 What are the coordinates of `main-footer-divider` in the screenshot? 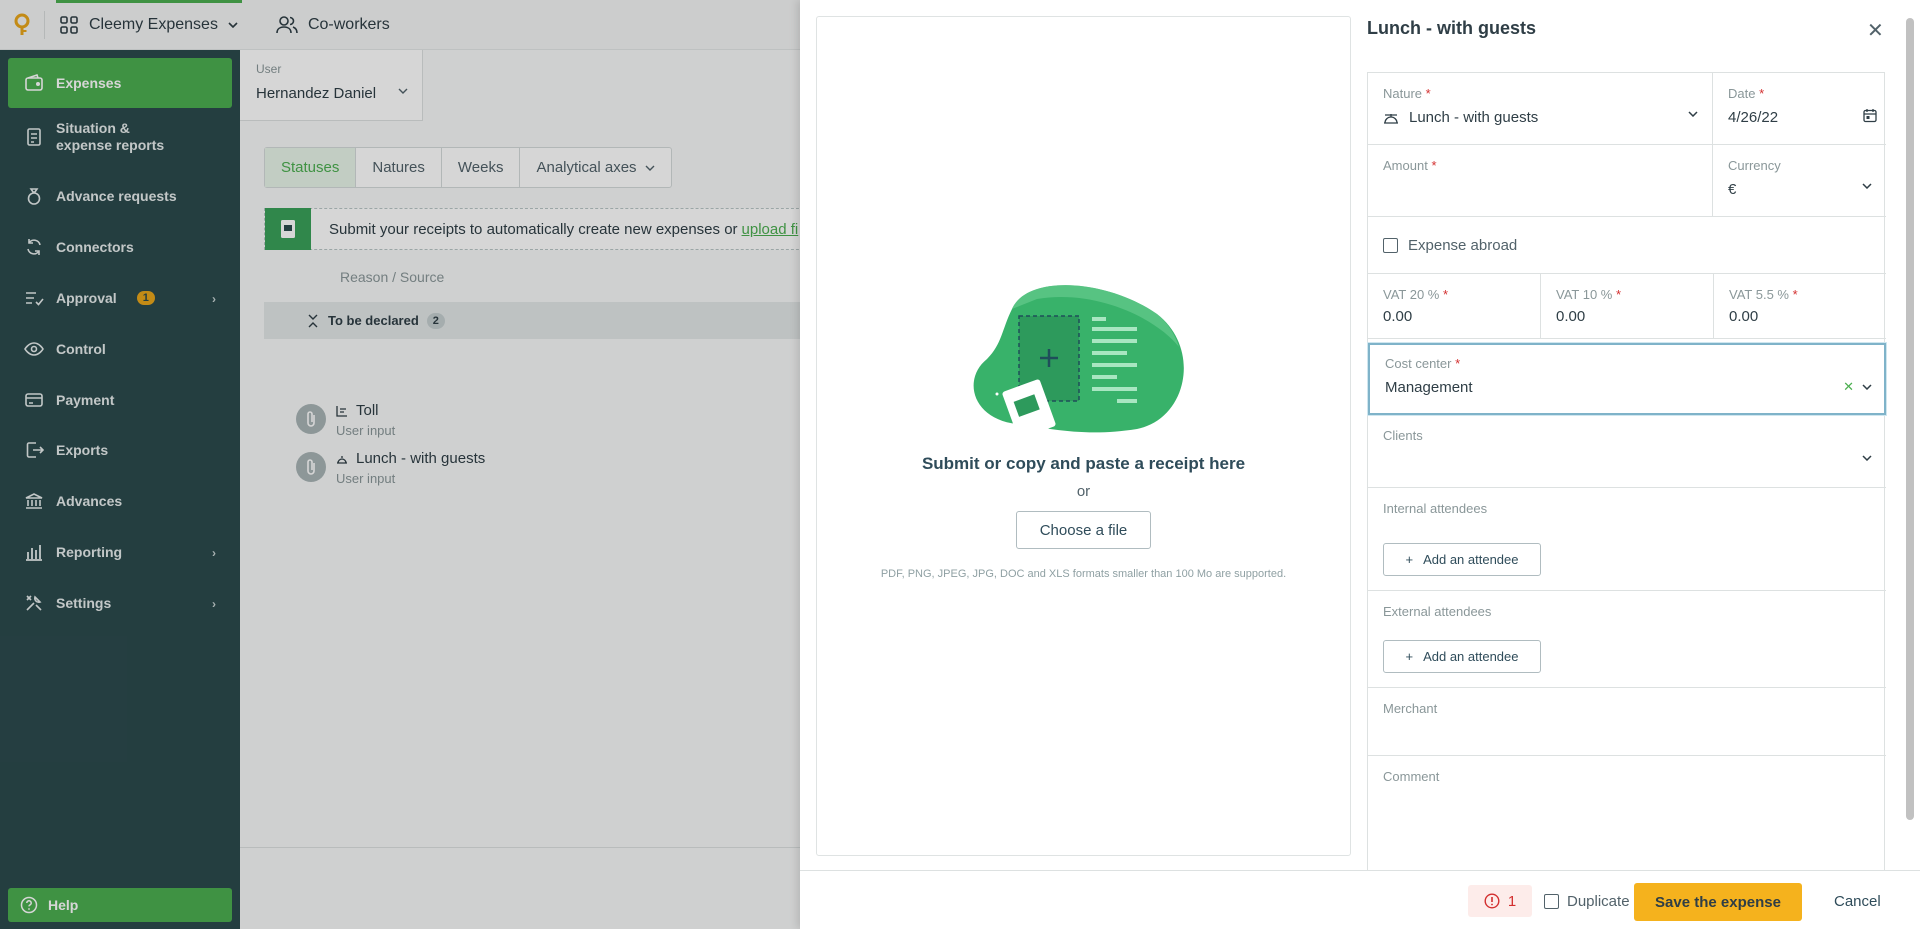 It's located at (520, 847).